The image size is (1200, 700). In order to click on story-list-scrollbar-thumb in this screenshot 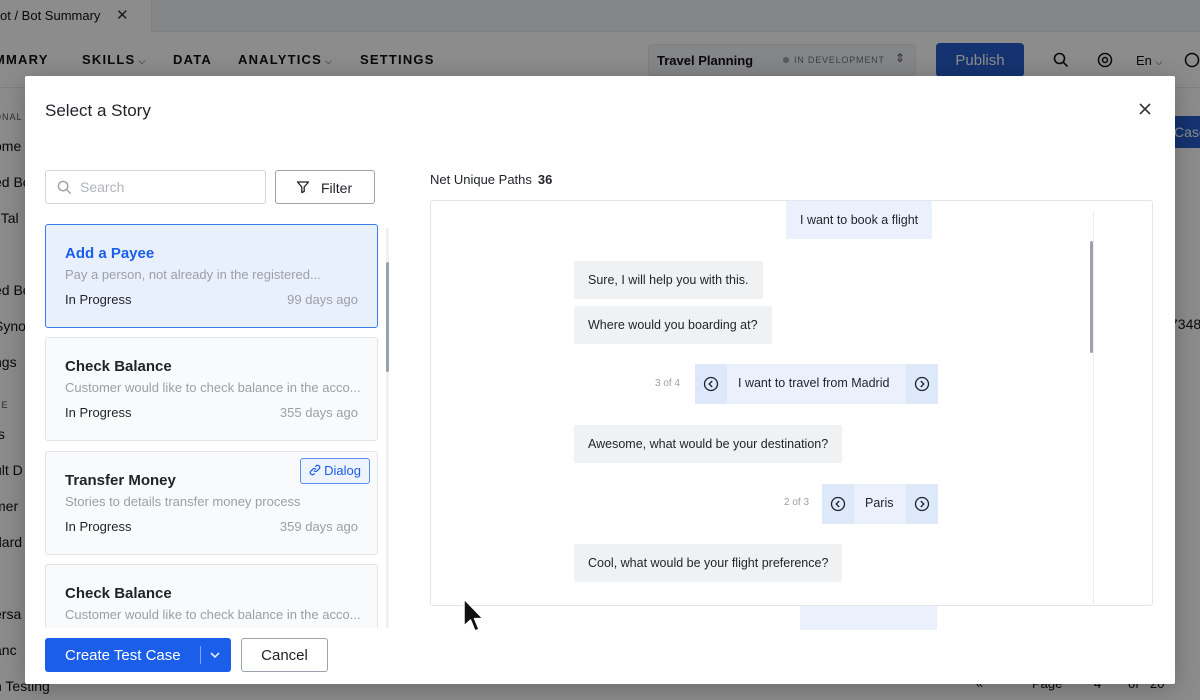, I will do `click(387, 317)`.